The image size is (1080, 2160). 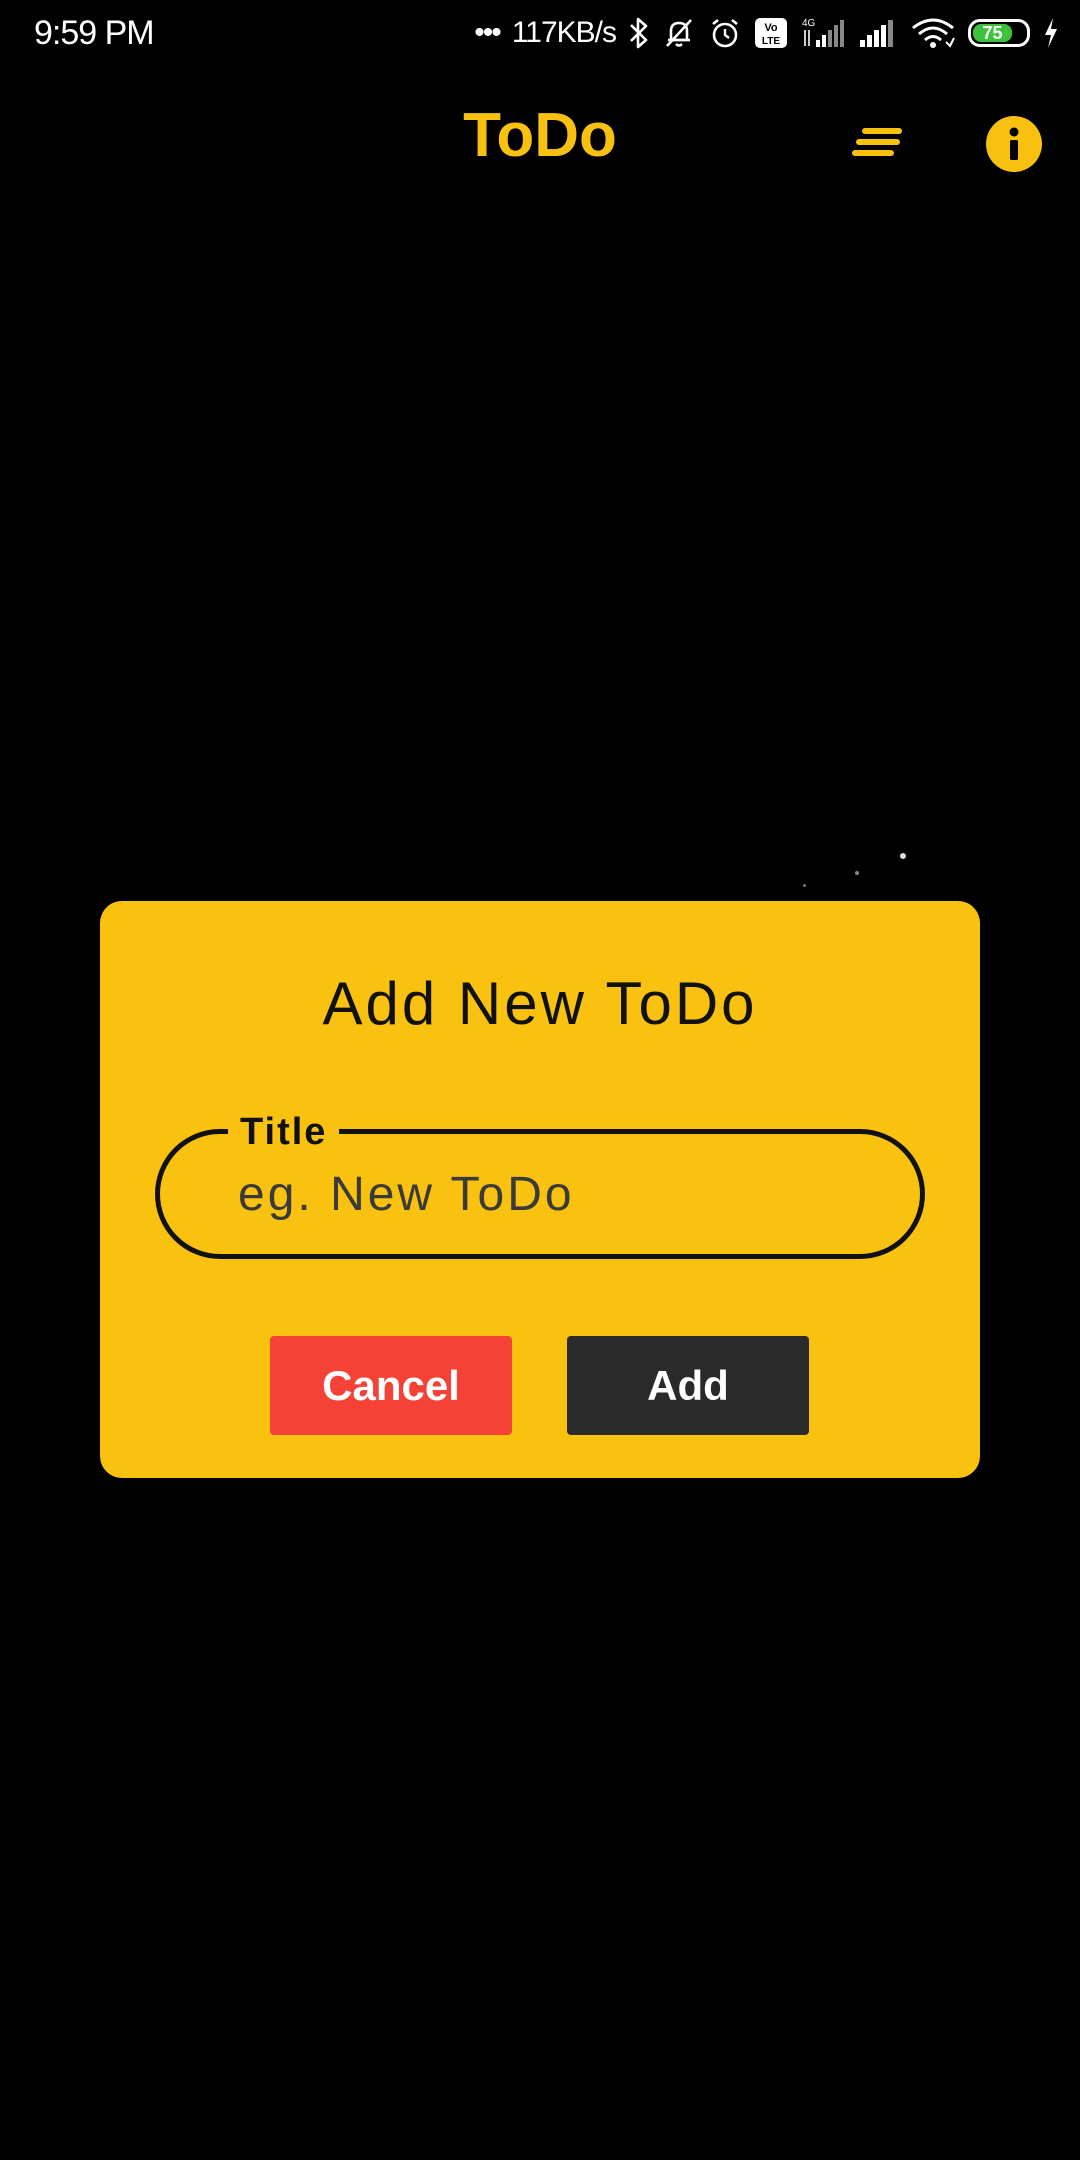 What do you see at coordinates (1014, 144) in the screenshot?
I see `info-icon` at bounding box center [1014, 144].